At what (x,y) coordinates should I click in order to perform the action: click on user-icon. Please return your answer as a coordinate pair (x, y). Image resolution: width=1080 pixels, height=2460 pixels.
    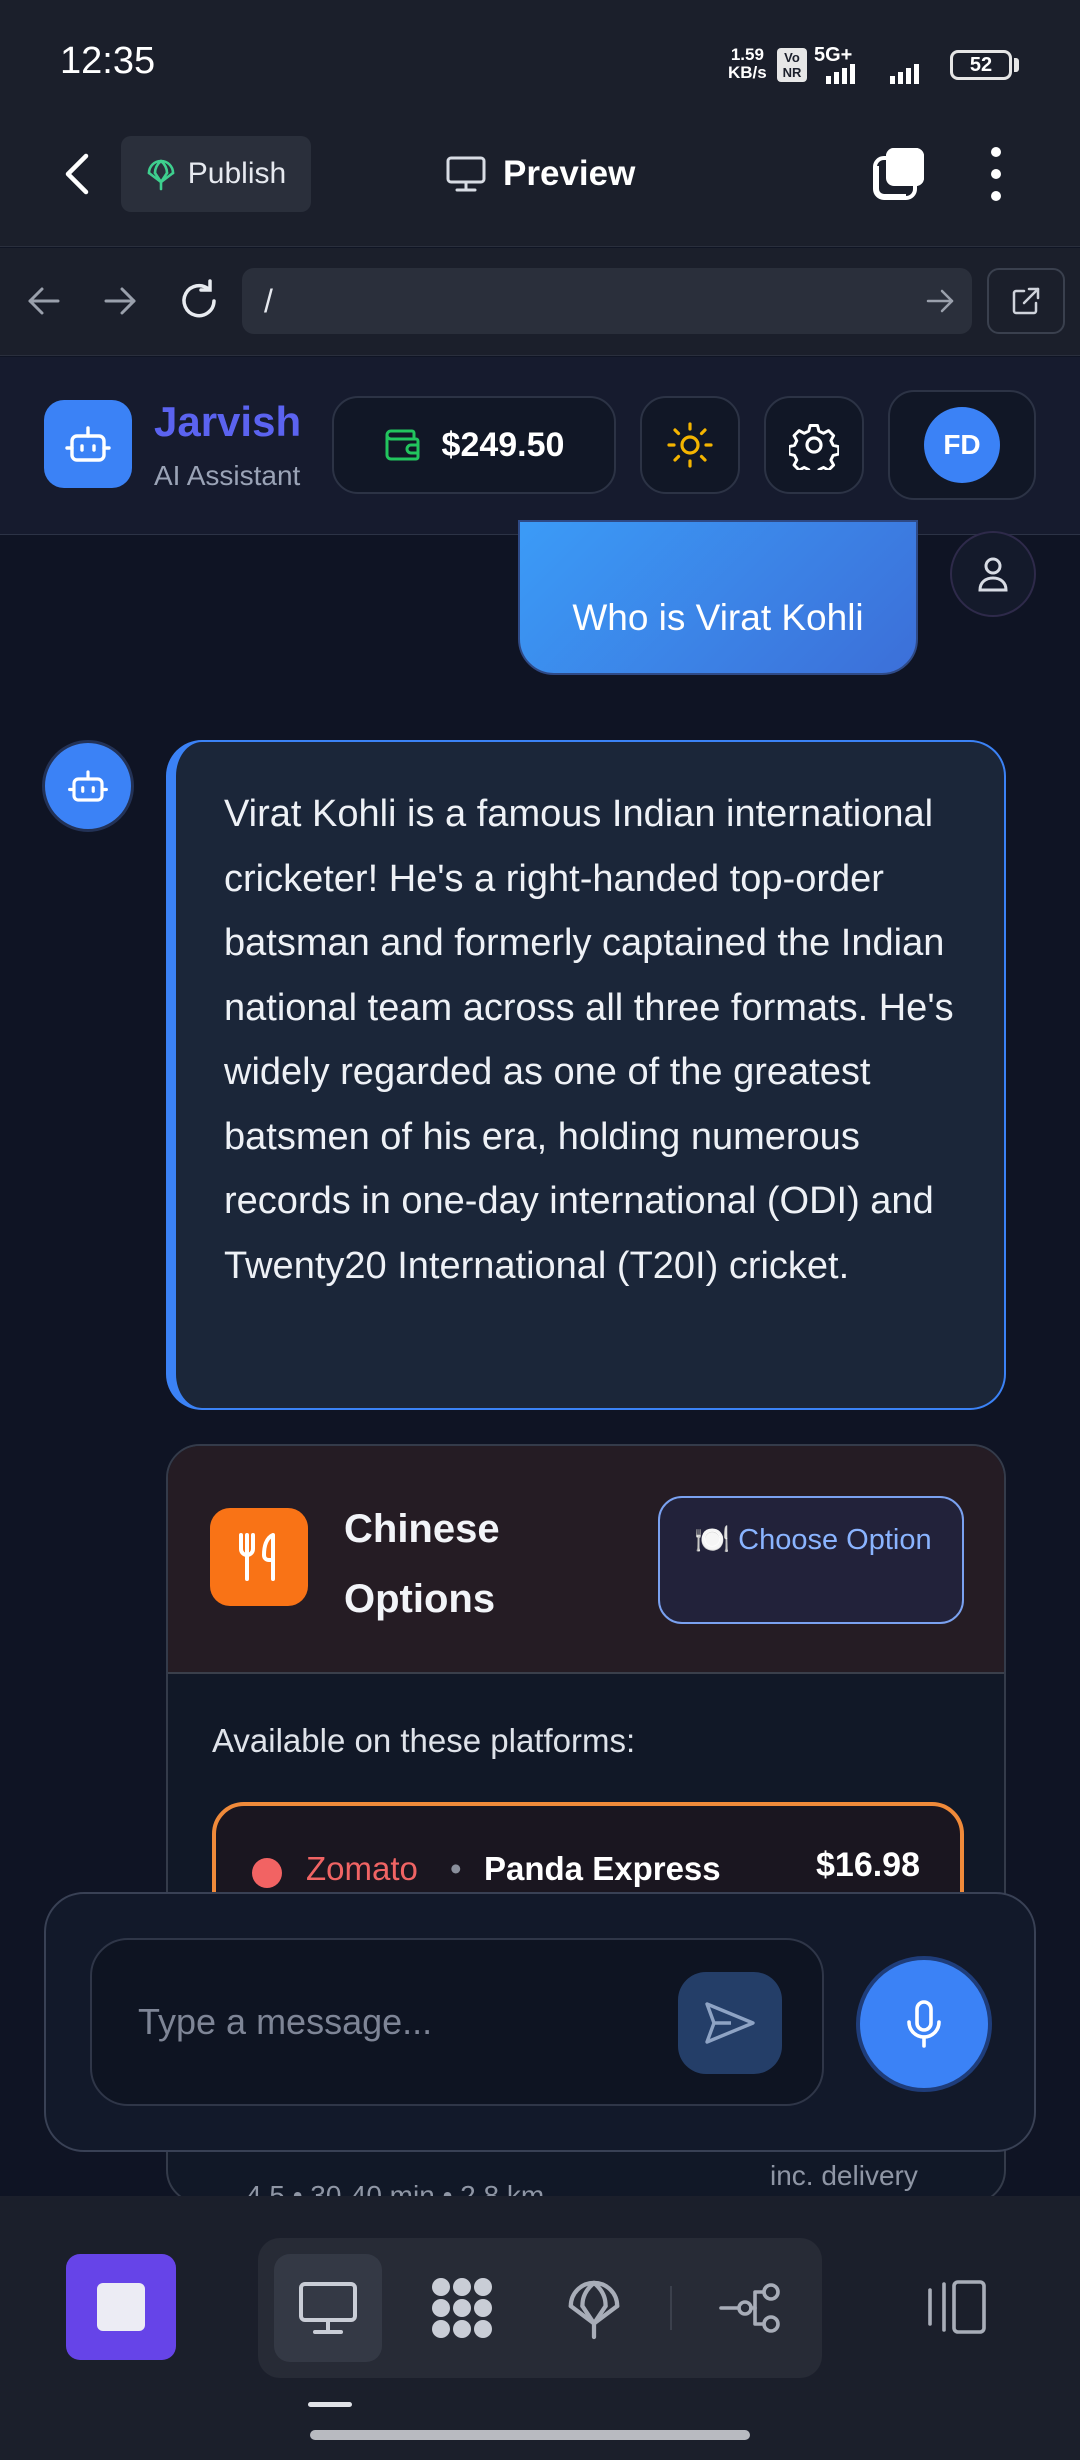
    Looking at the image, I should click on (993, 574).